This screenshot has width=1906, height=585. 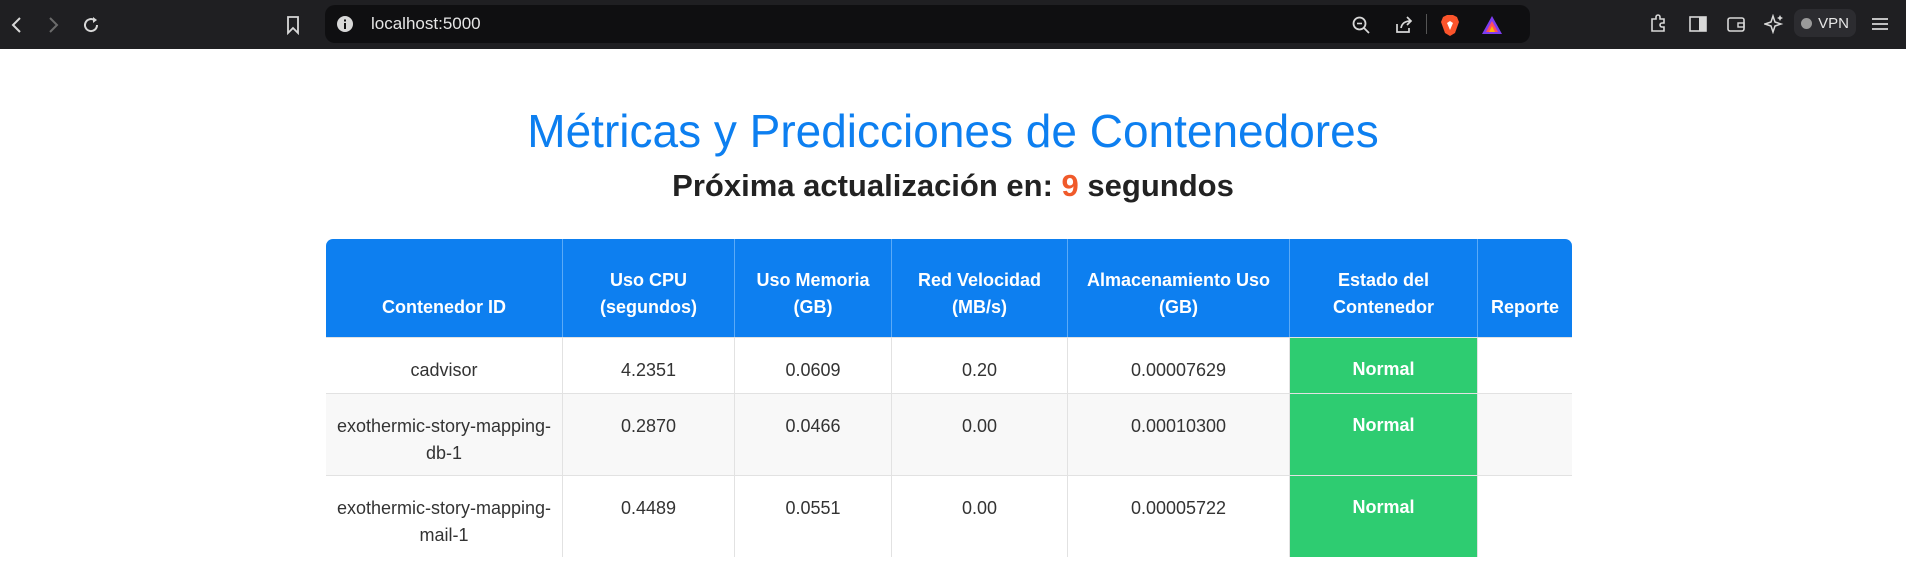 What do you see at coordinates (444, 365) in the screenshot?
I see `container-id-cell: cadvisor` at bounding box center [444, 365].